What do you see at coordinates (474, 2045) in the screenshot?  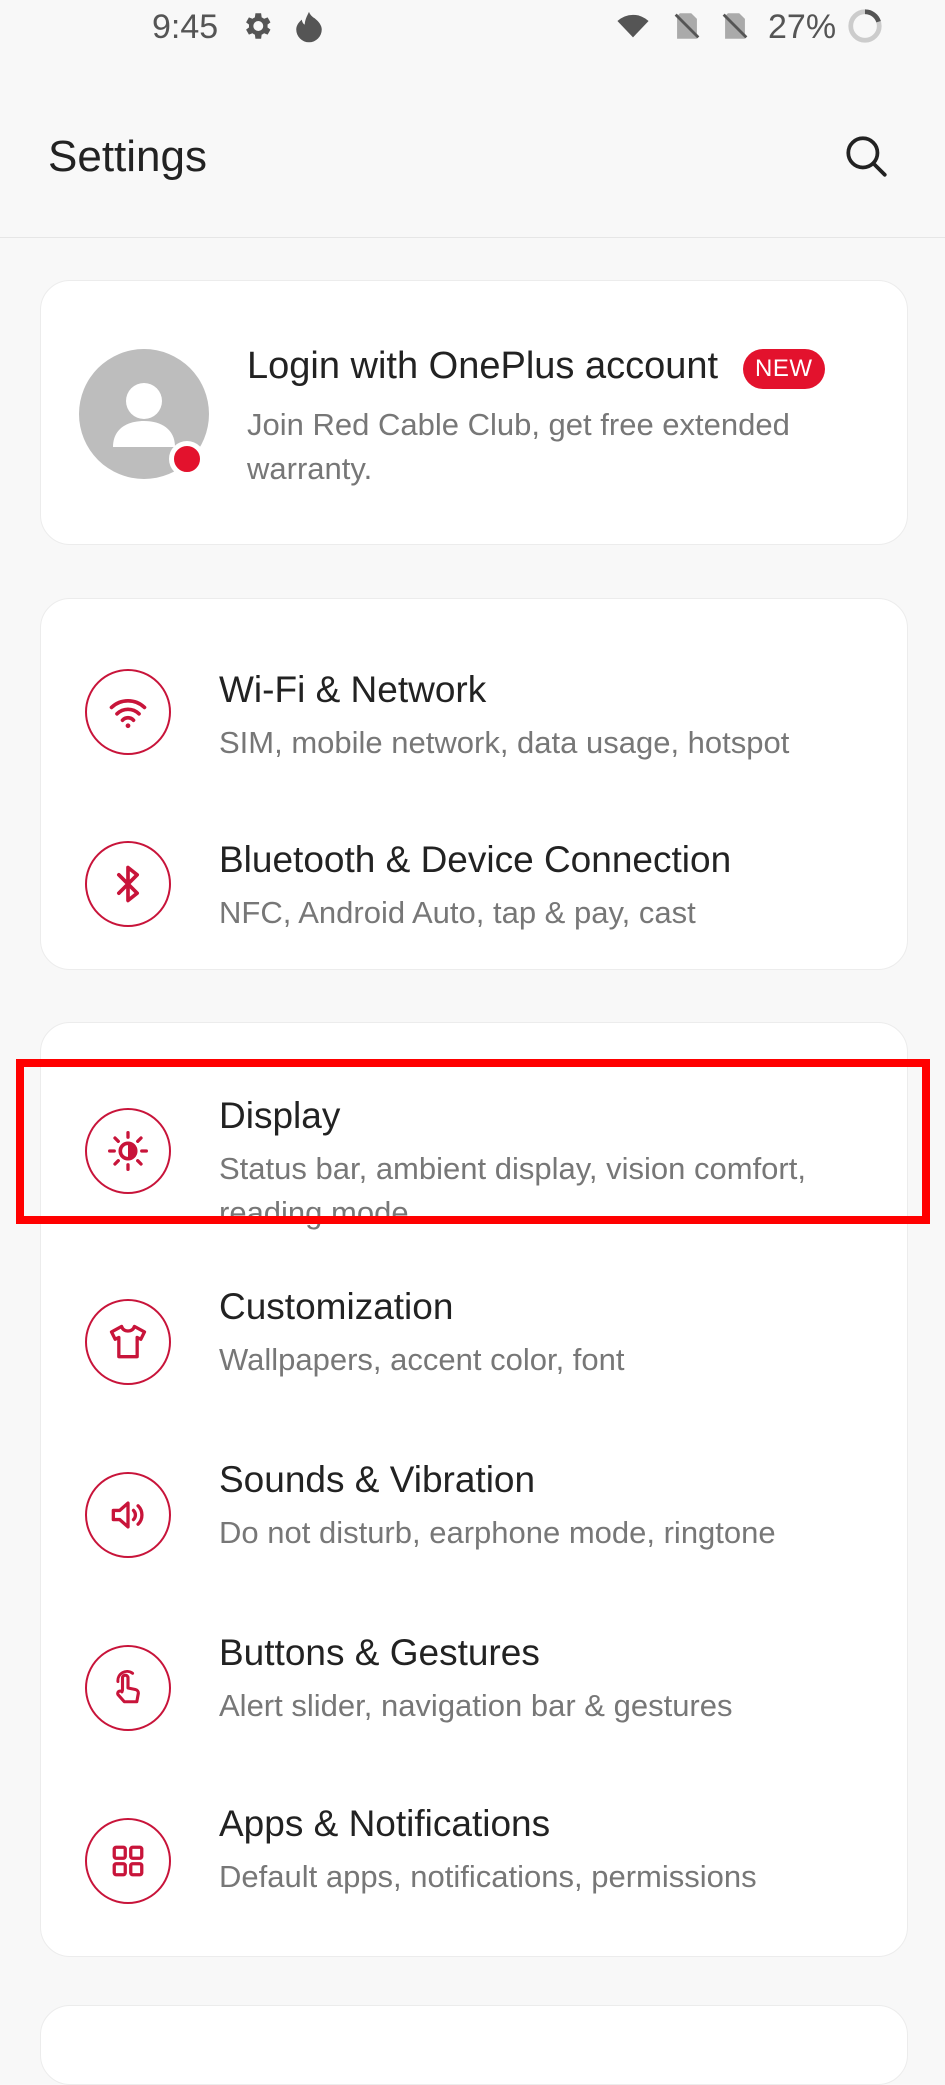 I see `settings-group-more` at bounding box center [474, 2045].